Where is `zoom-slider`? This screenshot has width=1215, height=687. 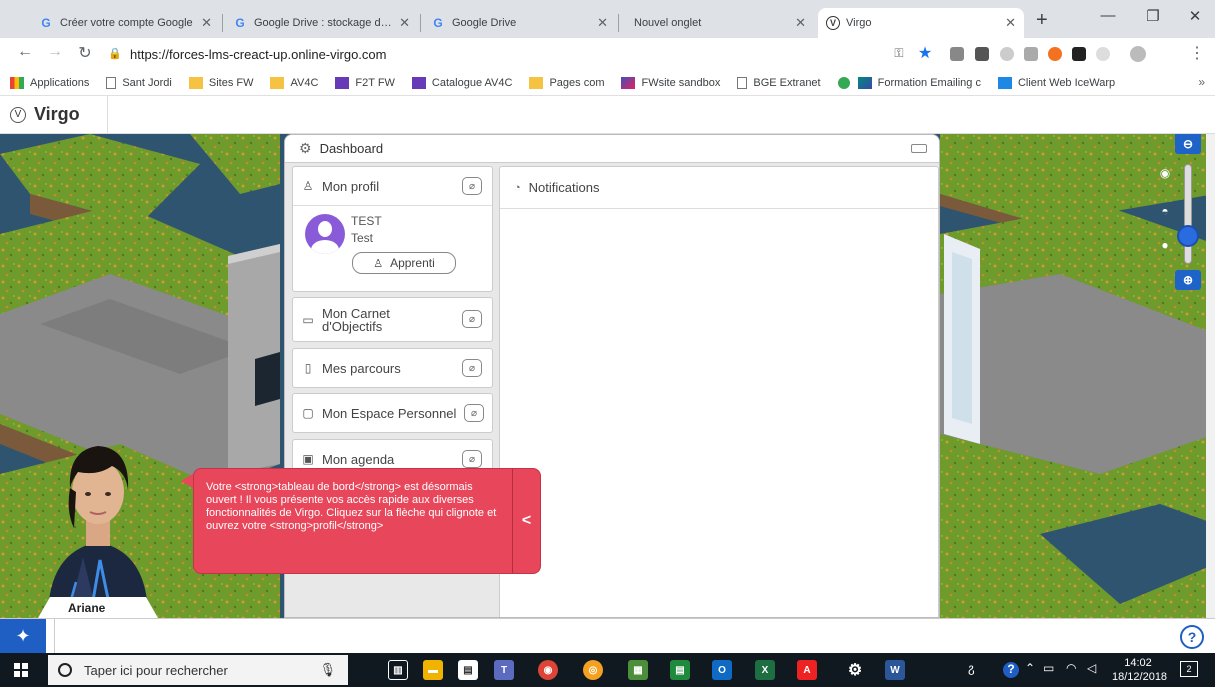 zoom-slider is located at coordinates (1188, 214).